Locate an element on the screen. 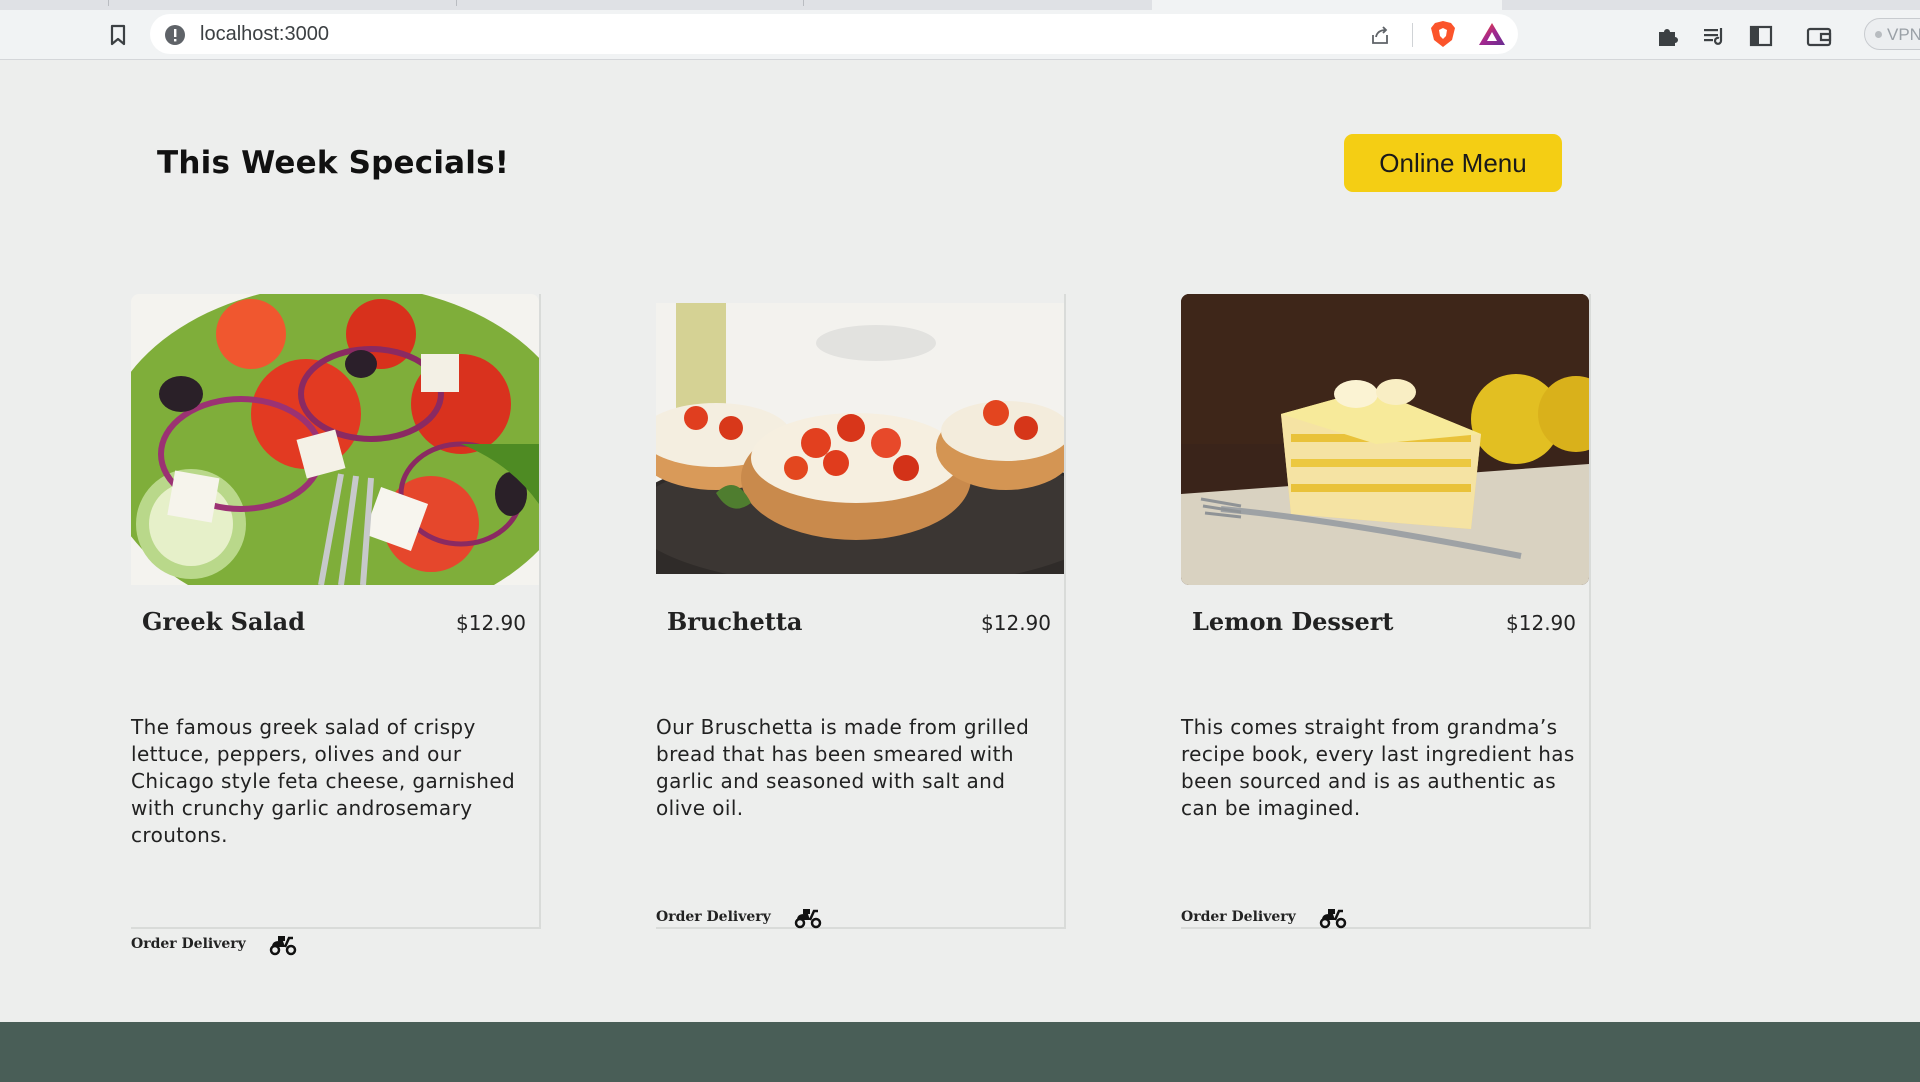 Image resolution: width=1920 pixels, height=1082 pixels. lemon-dessert-image is located at coordinates (1385, 439).